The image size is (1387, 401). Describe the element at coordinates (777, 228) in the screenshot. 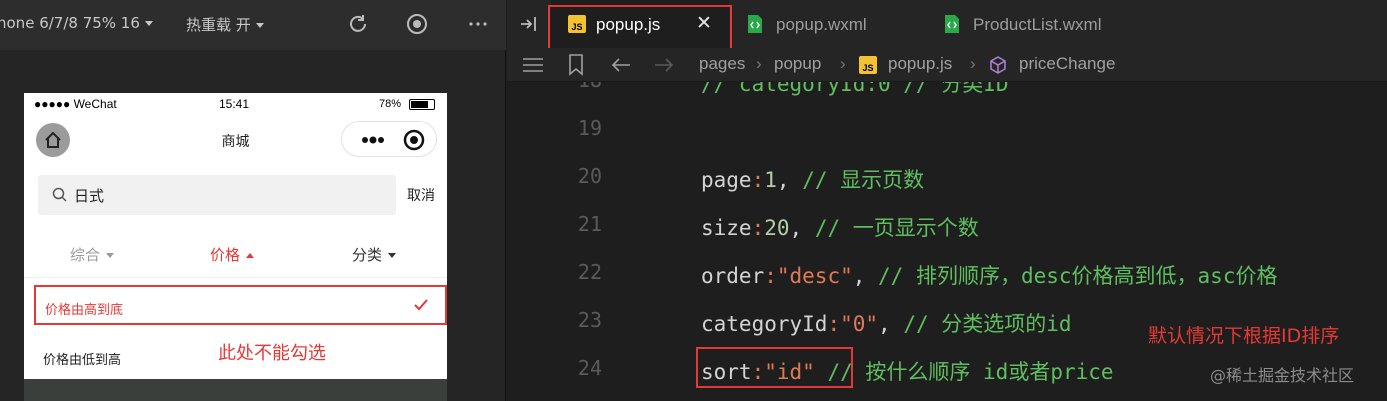

I see `code-value: 20` at that location.